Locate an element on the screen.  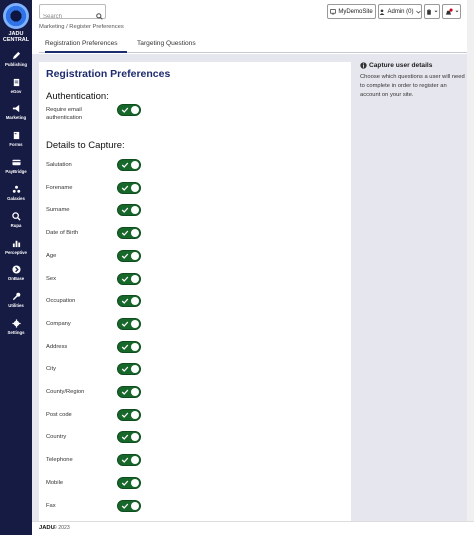
field-toggle-telephone is located at coordinates (129, 460).